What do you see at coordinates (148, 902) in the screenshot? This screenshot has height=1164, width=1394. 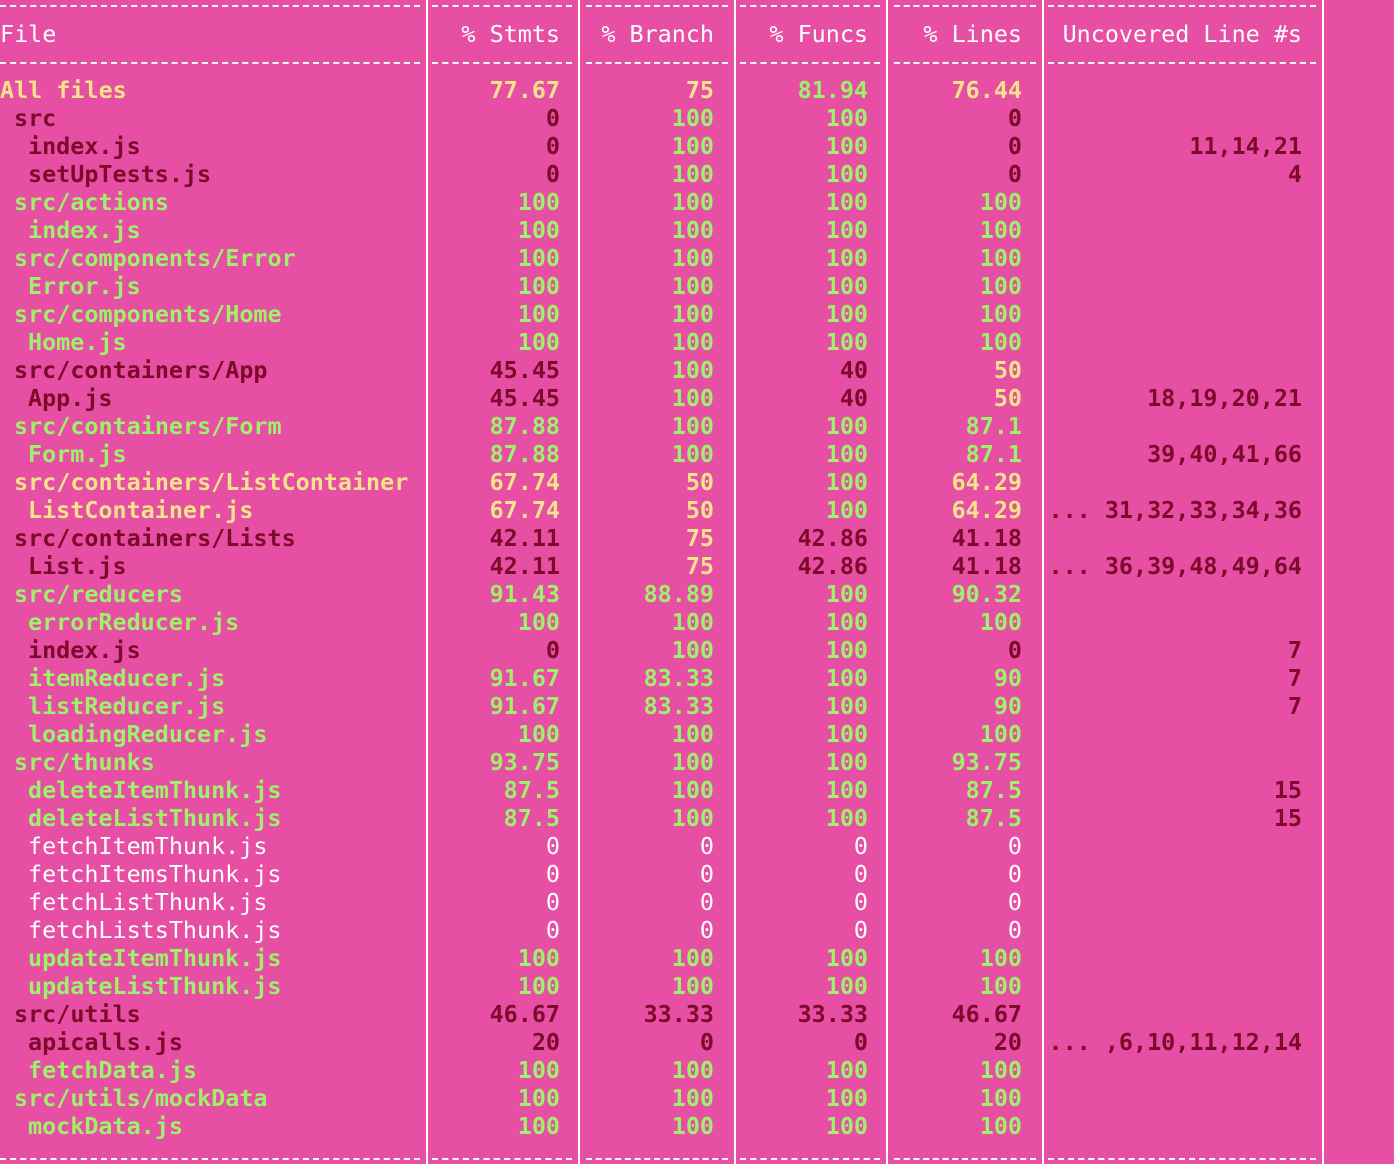 I see `cell-file: fetchListThunk.js` at bounding box center [148, 902].